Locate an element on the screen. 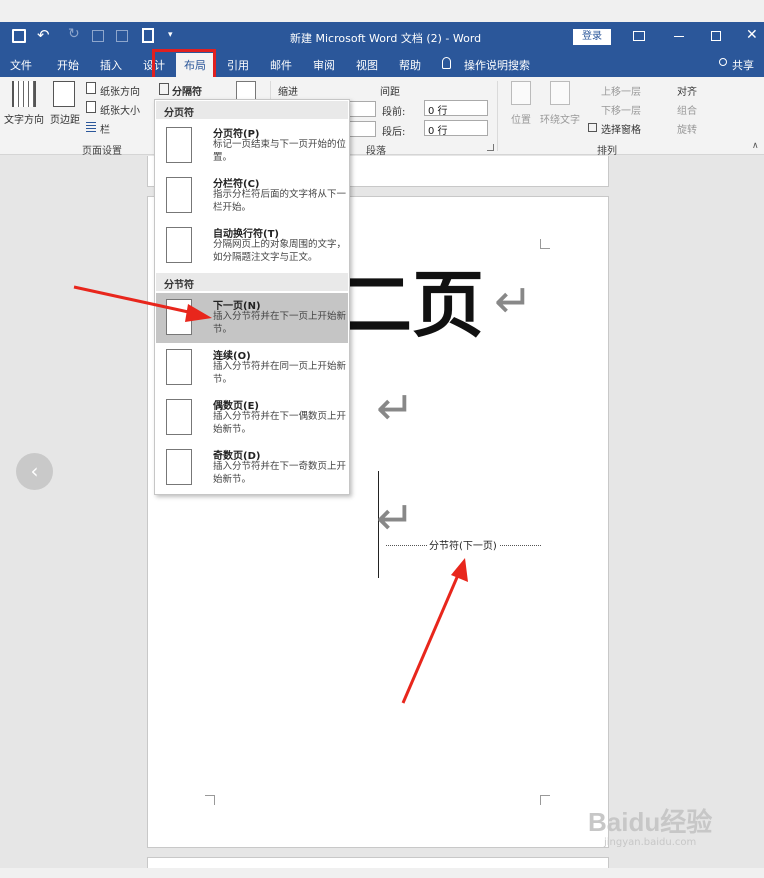  arrange-group-label: 排列 is located at coordinates (607, 151).